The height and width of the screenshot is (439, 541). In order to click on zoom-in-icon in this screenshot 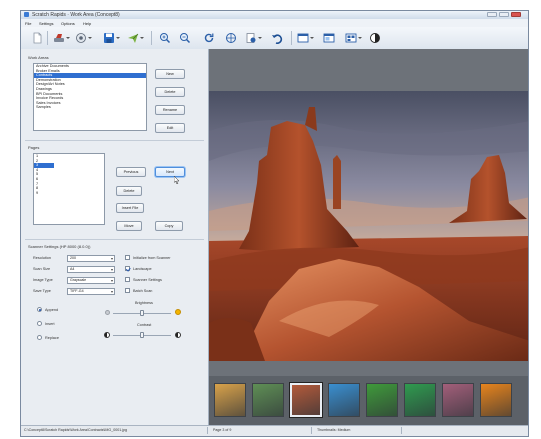, I will do `click(165, 38)`.